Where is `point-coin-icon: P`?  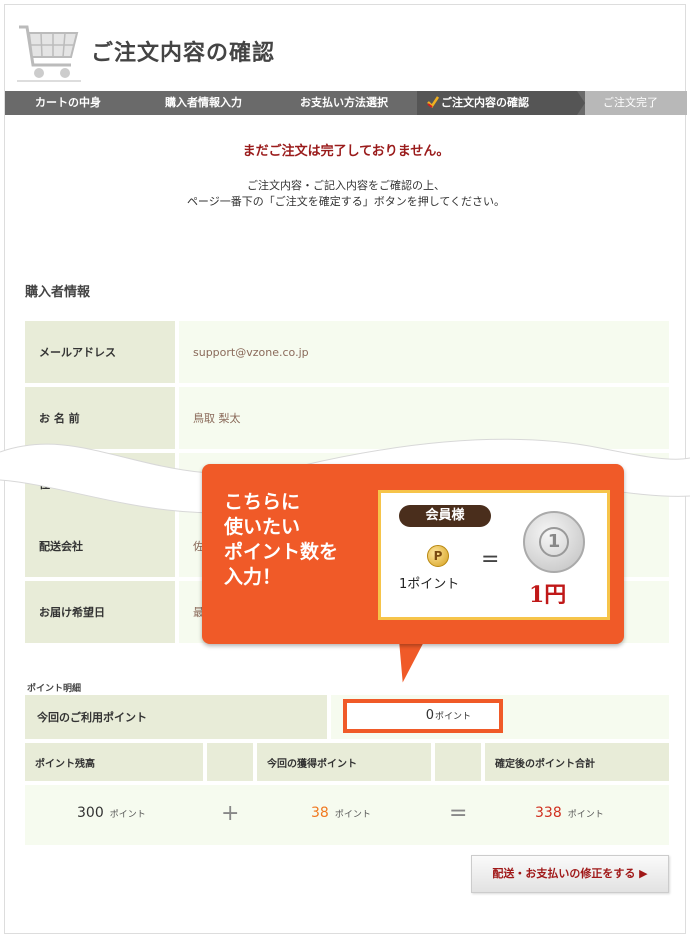 point-coin-icon: P is located at coordinates (438, 556).